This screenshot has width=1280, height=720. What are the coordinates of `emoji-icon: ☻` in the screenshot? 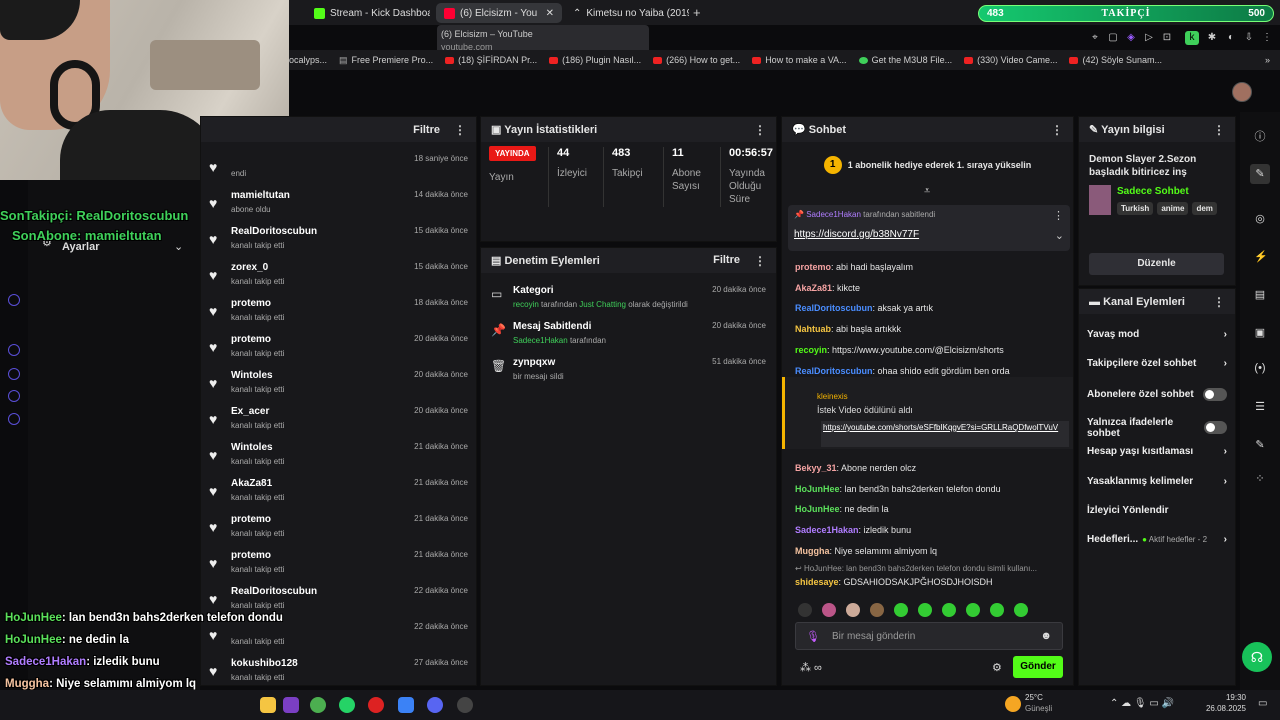 It's located at (1046, 636).